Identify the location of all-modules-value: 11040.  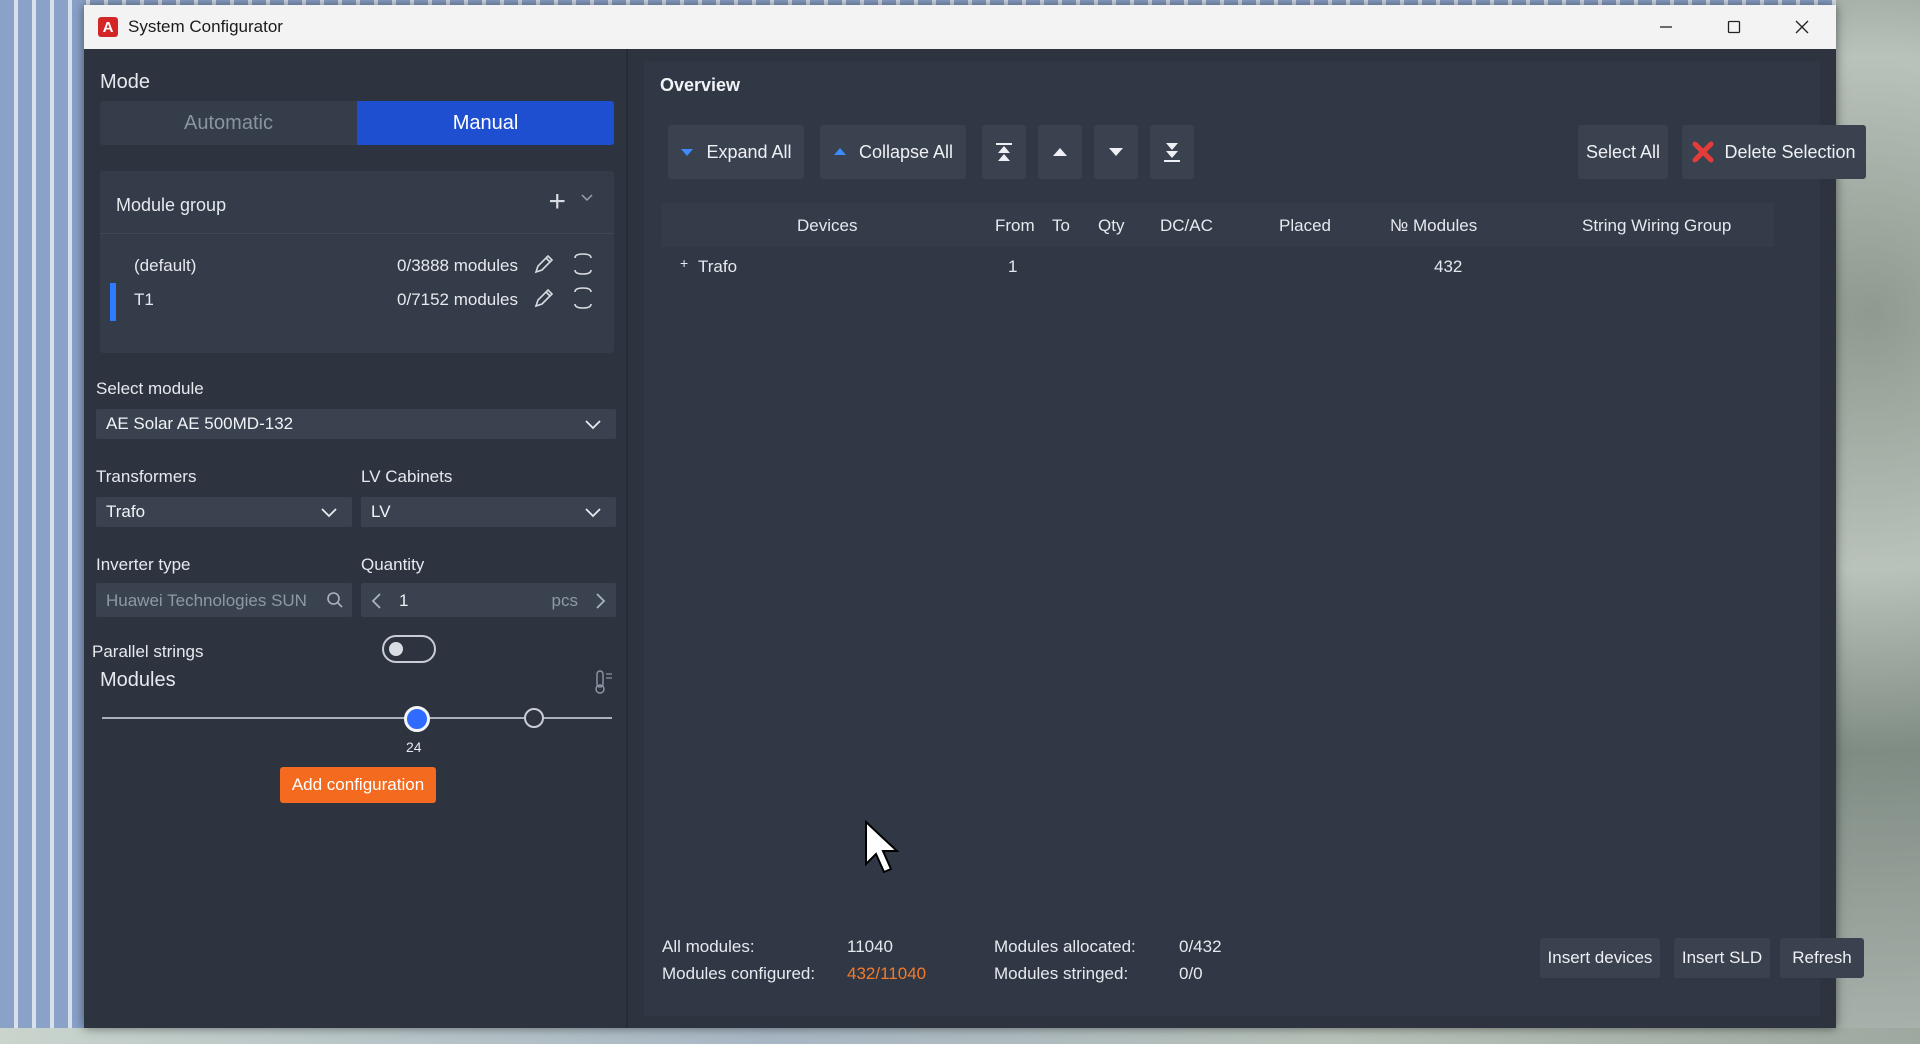
(870, 946).